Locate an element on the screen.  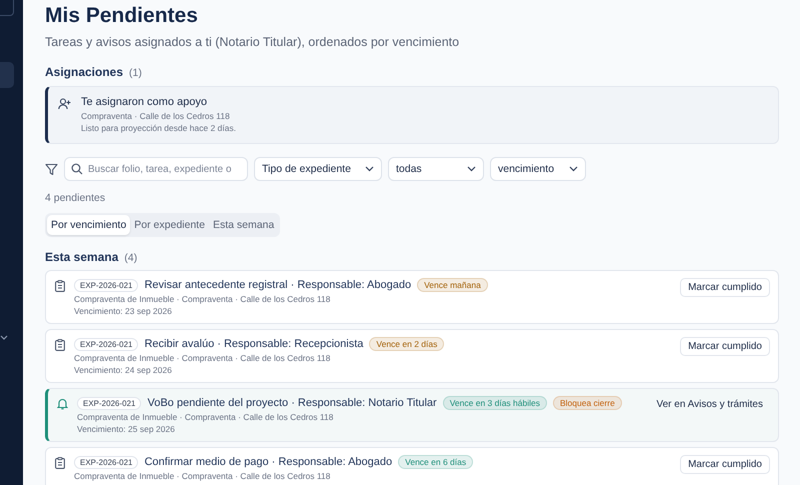
status-badge: Vence en 6 días is located at coordinates (436, 462).